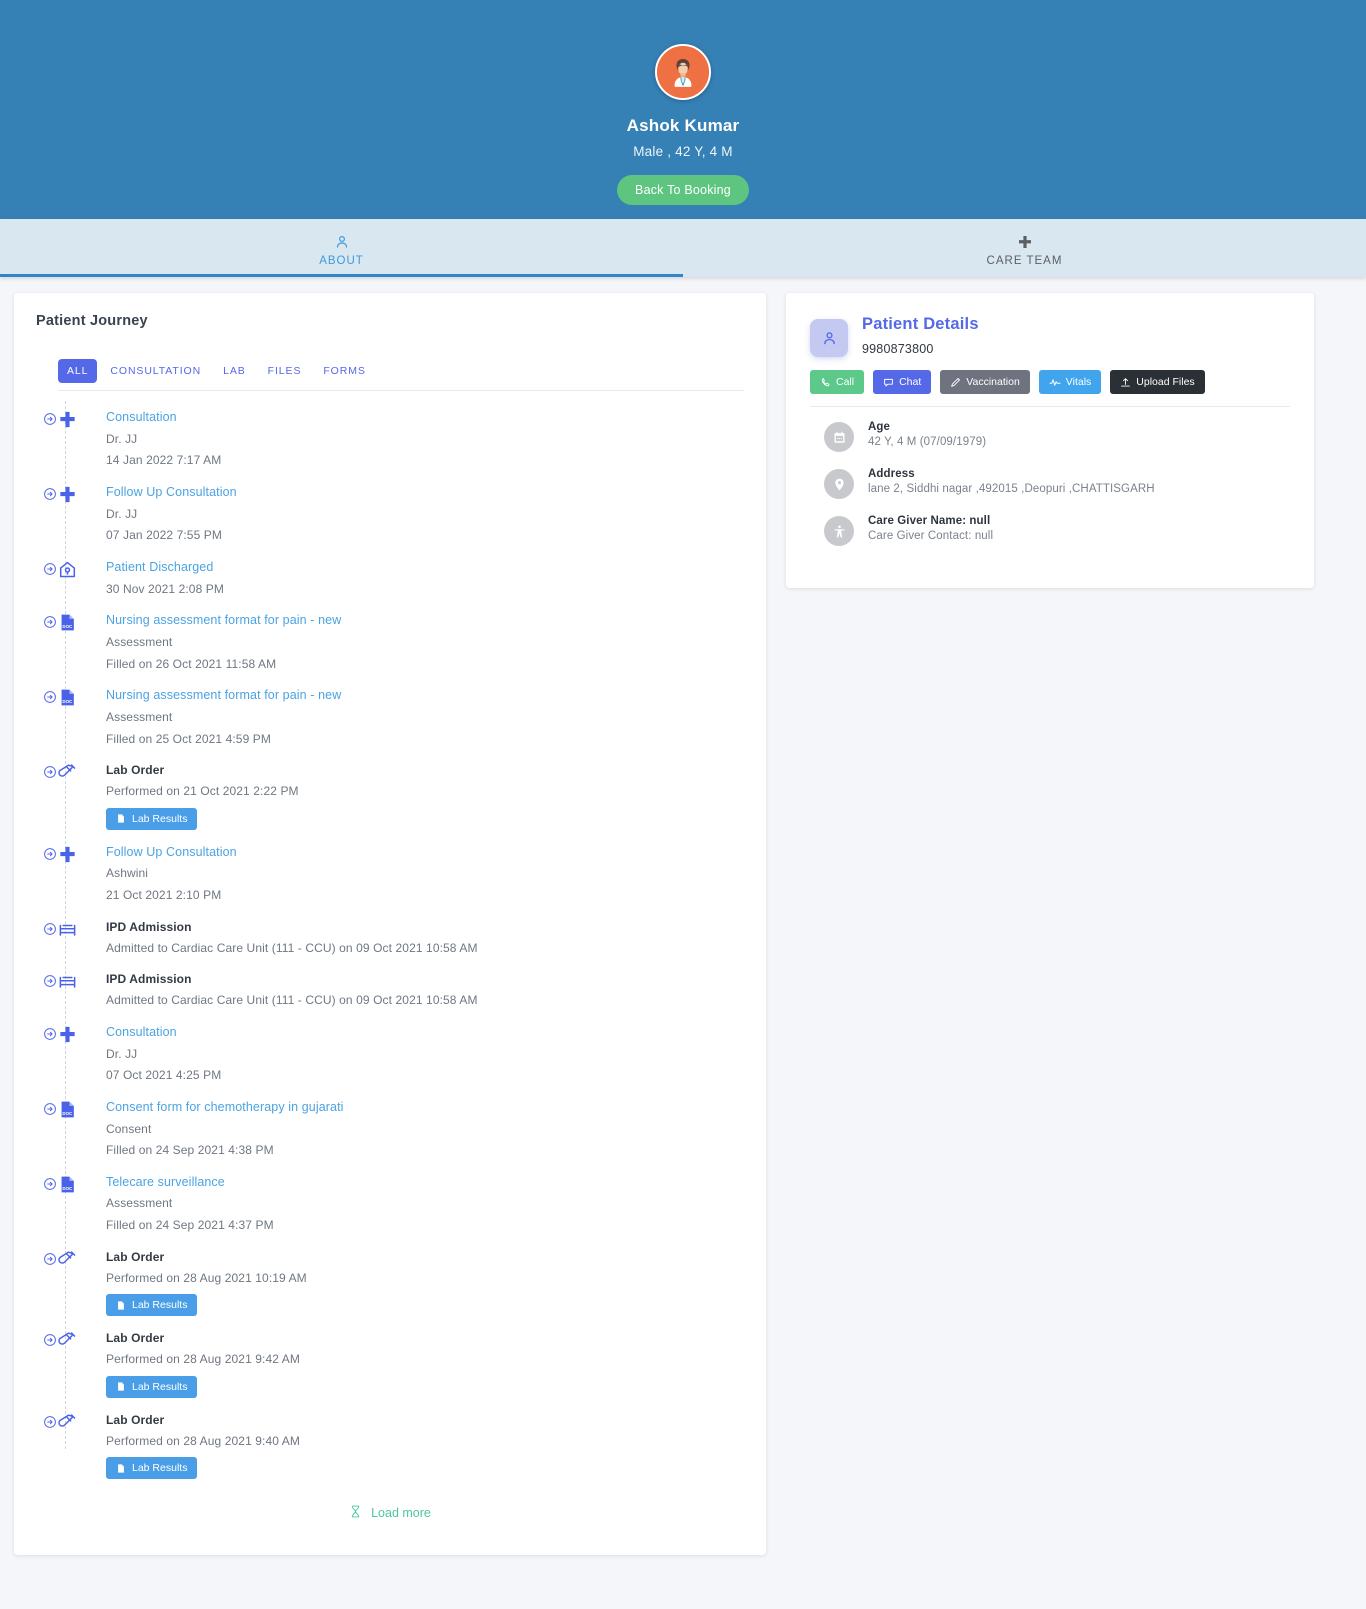  Describe the element at coordinates (122, 438) in the screenshot. I see `timeline-item-detail: Dr. JJ` at that location.